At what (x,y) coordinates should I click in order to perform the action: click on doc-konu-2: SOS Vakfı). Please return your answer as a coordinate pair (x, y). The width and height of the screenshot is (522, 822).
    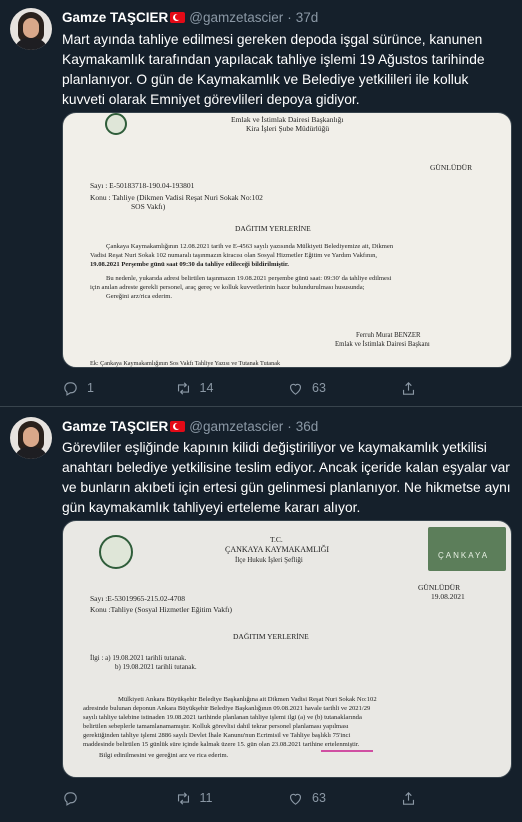
    Looking at the image, I should click on (148, 206).